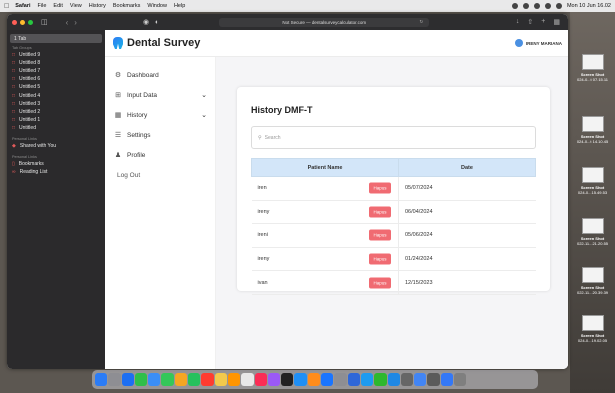 Image resolution: width=615 pixels, height=393 pixels. What do you see at coordinates (460, 379) in the screenshot?
I see `trash-icon` at bounding box center [460, 379].